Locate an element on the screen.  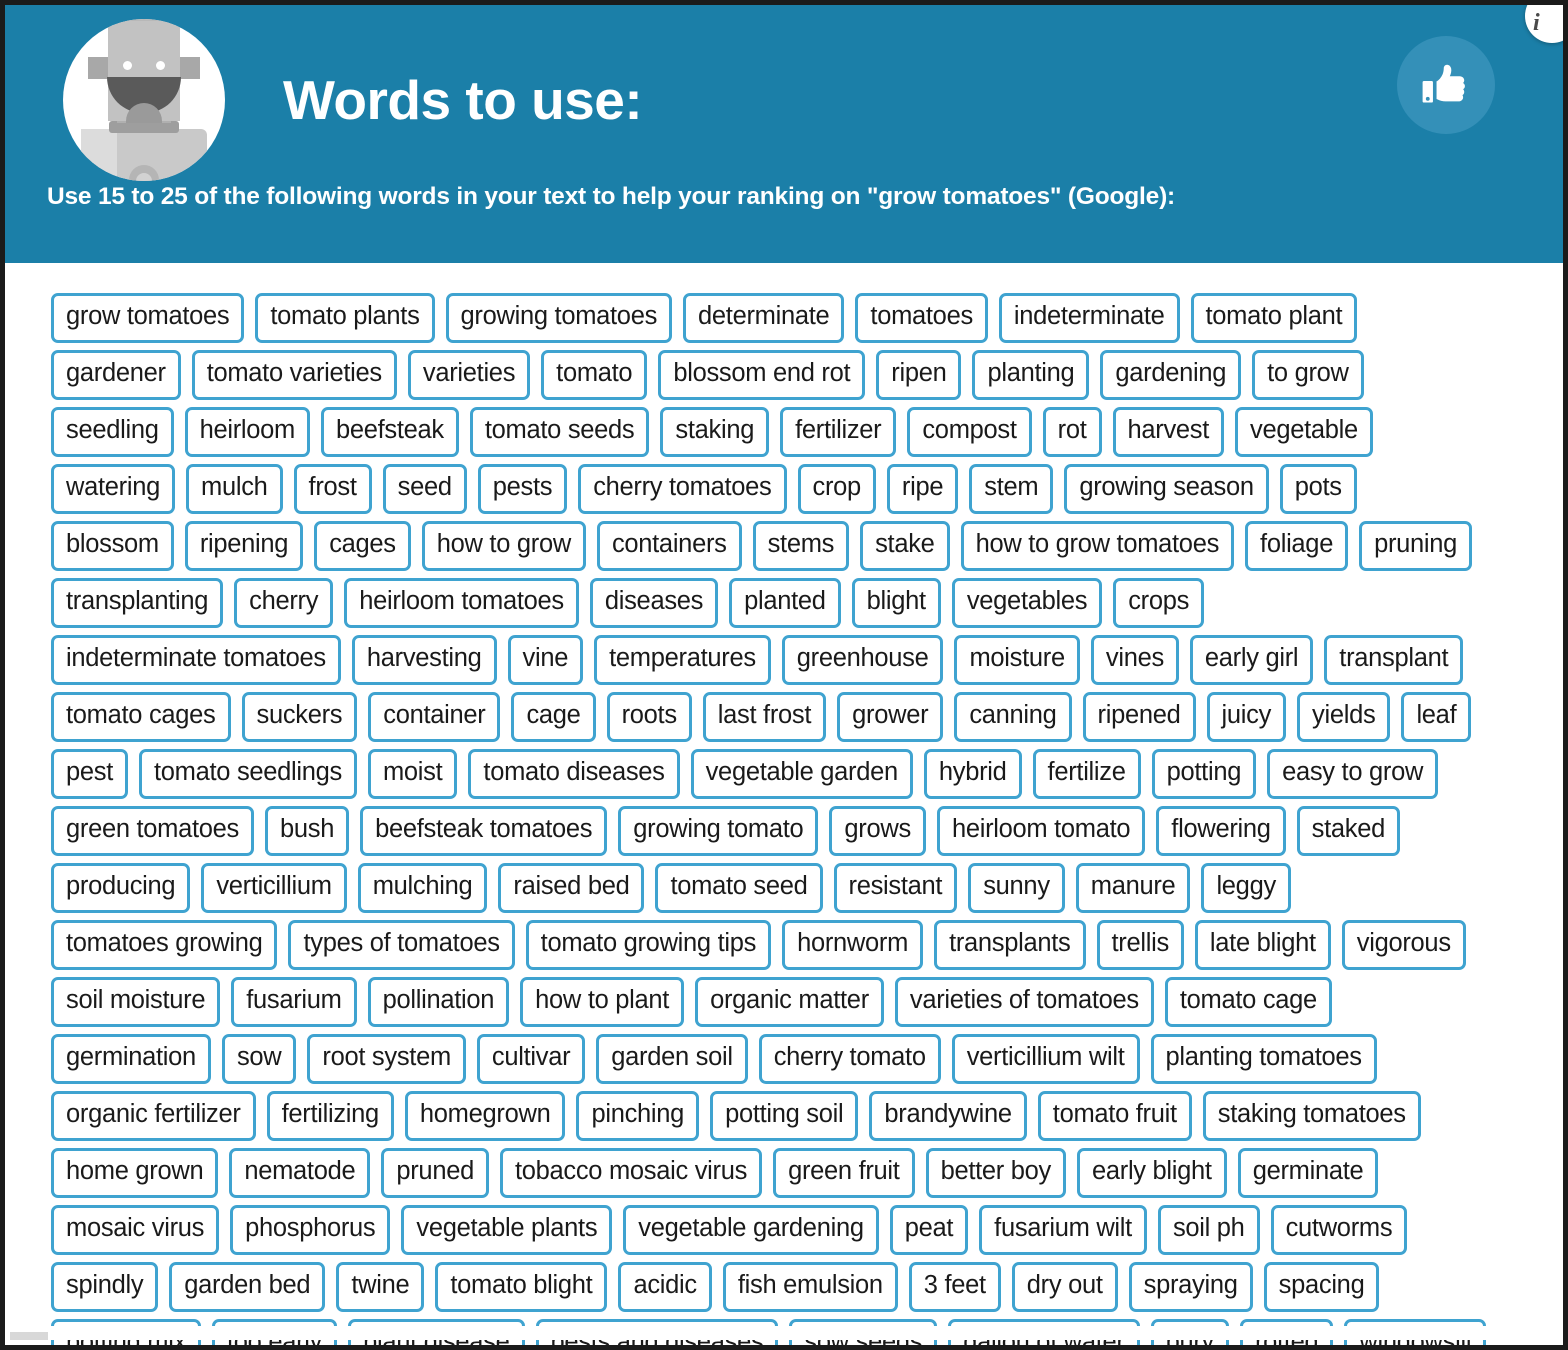
keyword-tag: vines is located at coordinates (1134, 660).